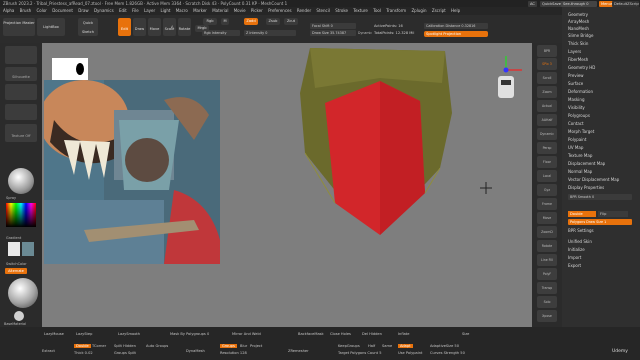 The height and width of the screenshot is (360, 640). Describe the element at coordinates (323, 10) in the screenshot. I see `menu-item: Stencil` at that location.